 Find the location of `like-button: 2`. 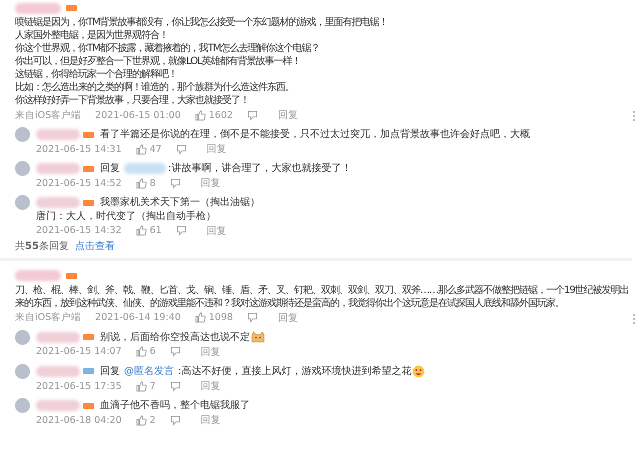

like-button: 2 is located at coordinates (146, 420).